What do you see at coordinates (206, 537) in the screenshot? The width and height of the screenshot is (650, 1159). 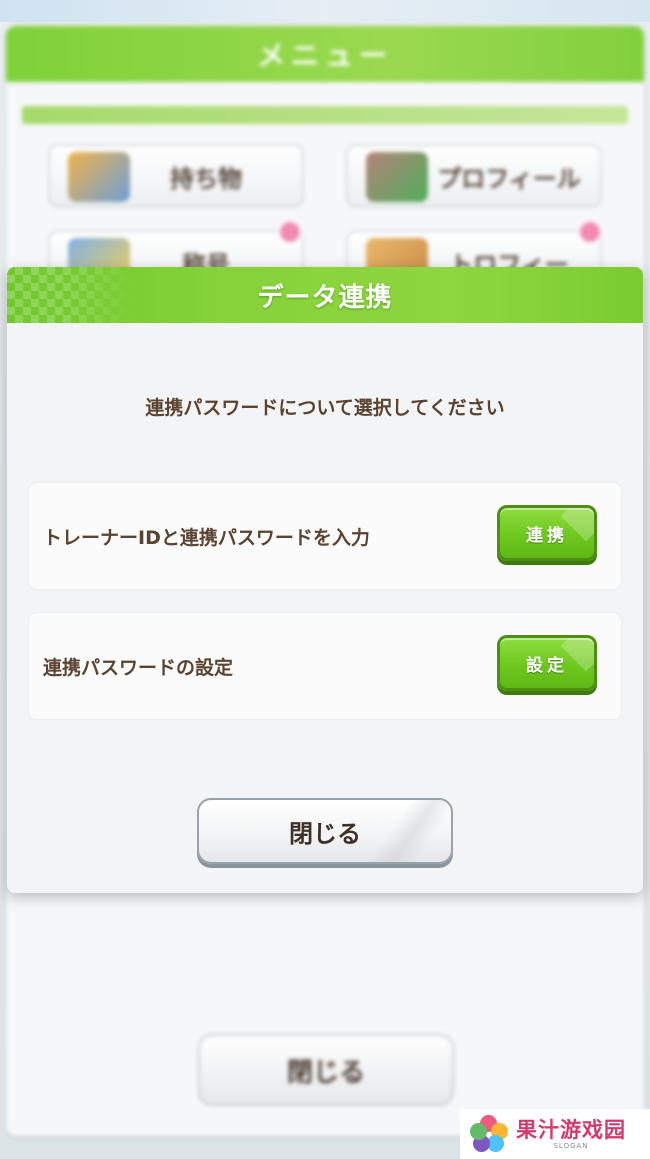 I see `option-label: トレーナーIDと連携パスワードを入力` at bounding box center [206, 537].